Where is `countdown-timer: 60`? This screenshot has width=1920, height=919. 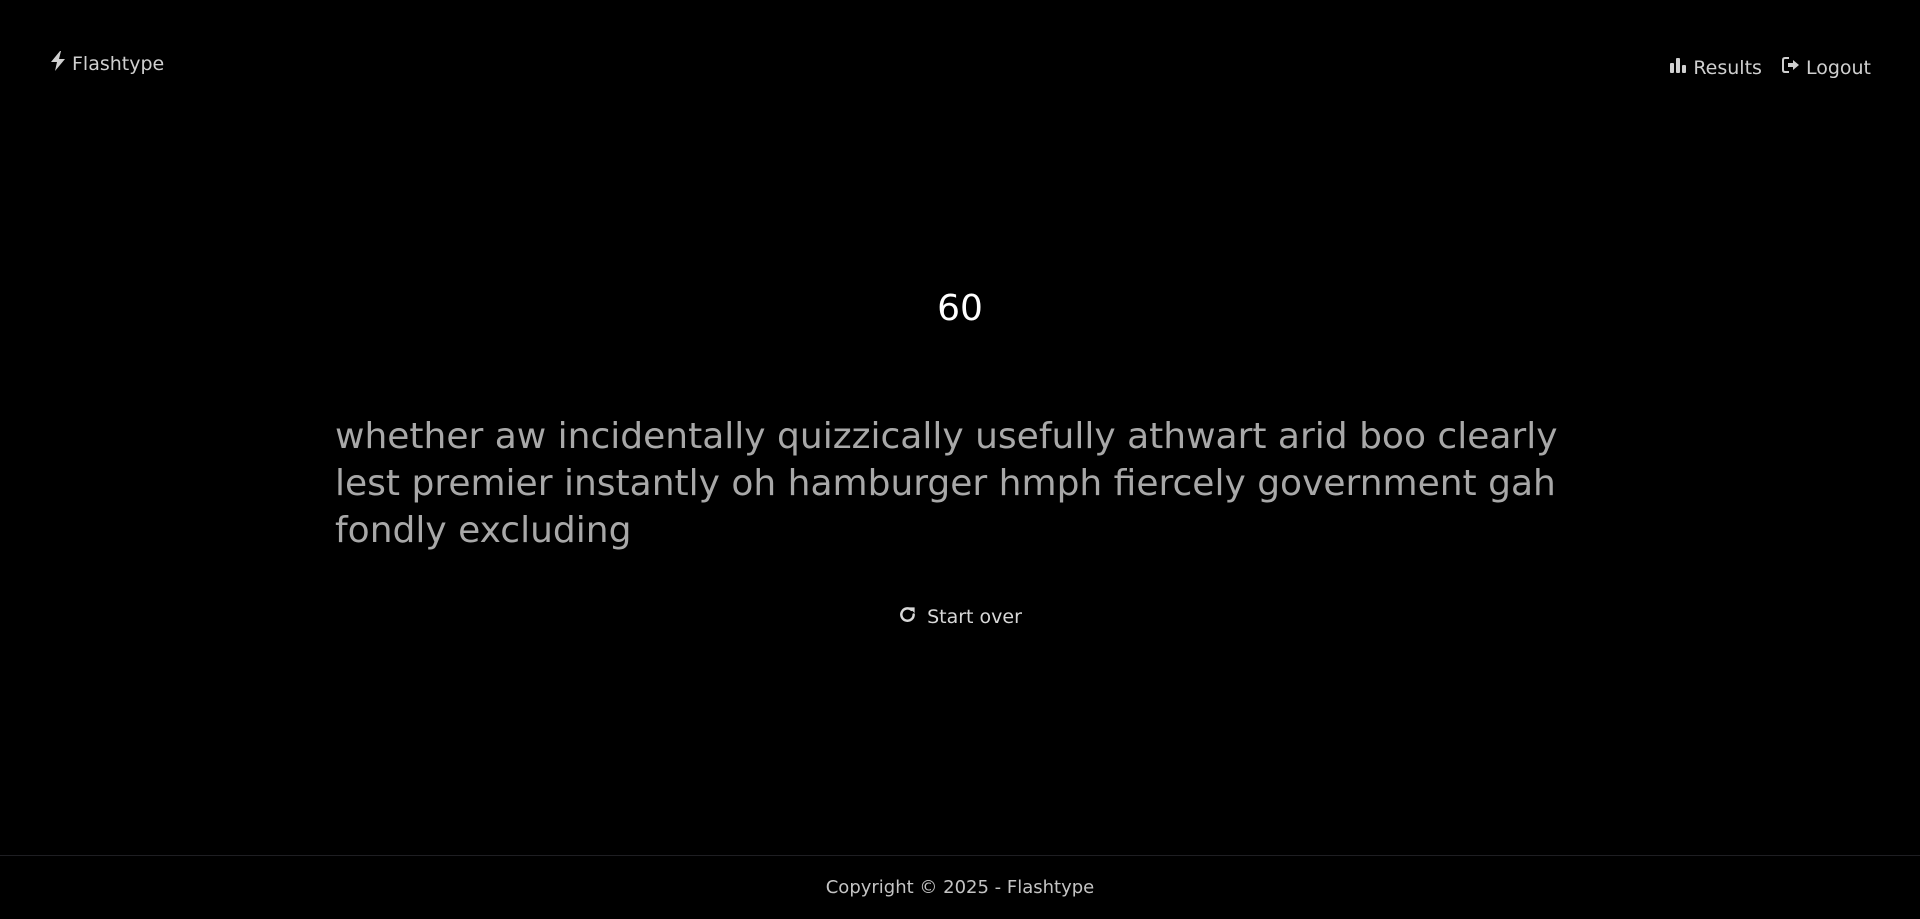
countdown-timer: 60 is located at coordinates (960, 308).